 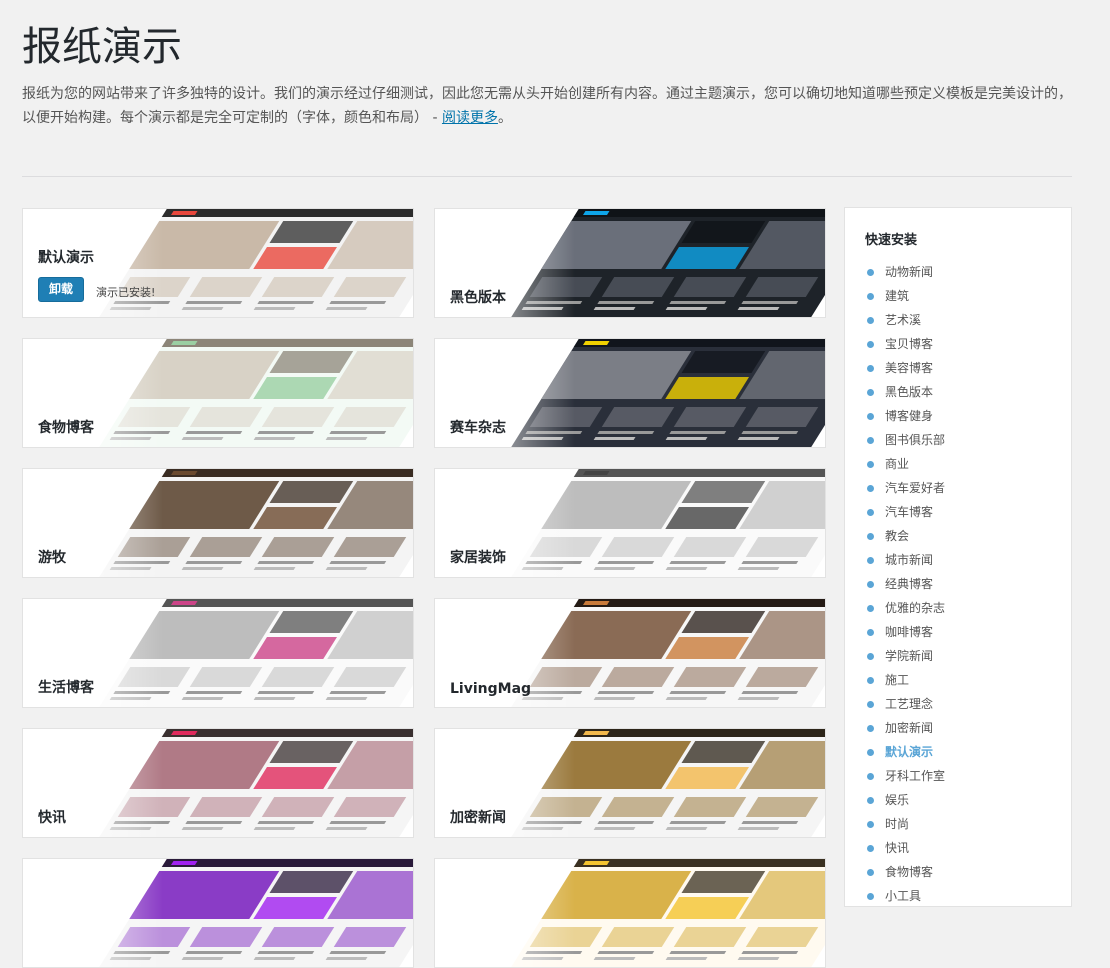 I want to click on demo-card: 快讯, so click(x=218, y=783).